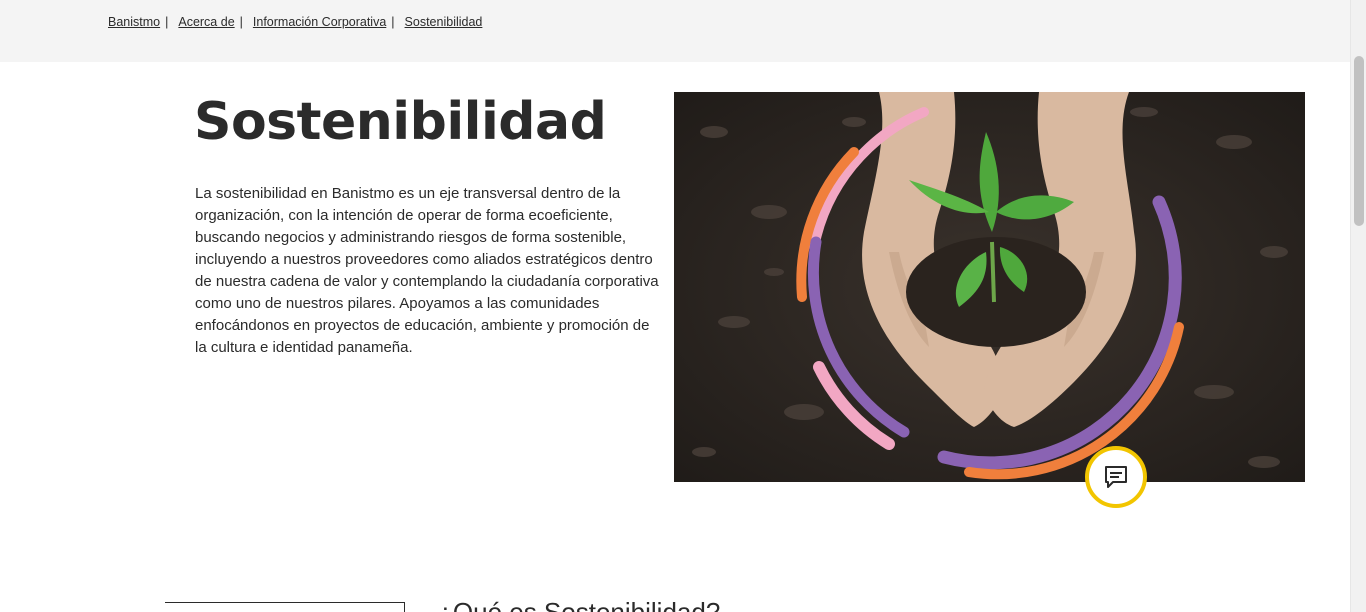  What do you see at coordinates (1359, 141) in the screenshot?
I see `scrollbar-thumb` at bounding box center [1359, 141].